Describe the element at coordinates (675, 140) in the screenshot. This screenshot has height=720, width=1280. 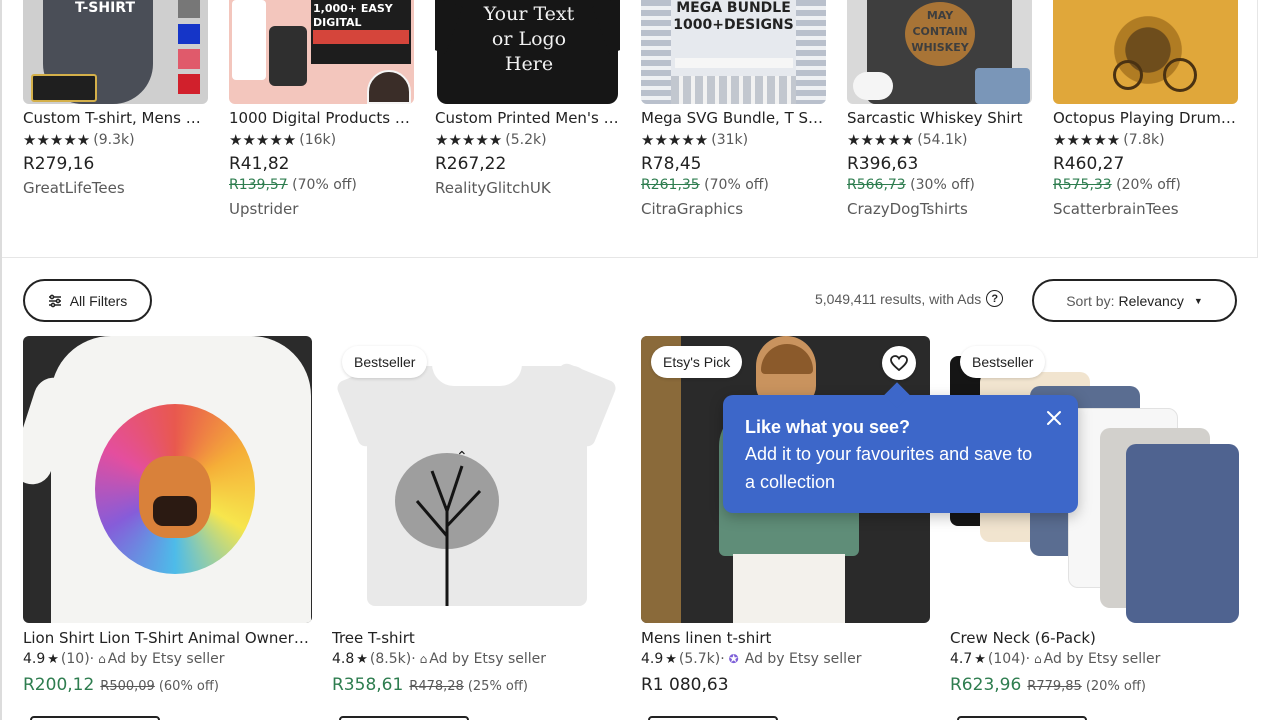
I see `star-rating-icon: ★★★★★` at that location.